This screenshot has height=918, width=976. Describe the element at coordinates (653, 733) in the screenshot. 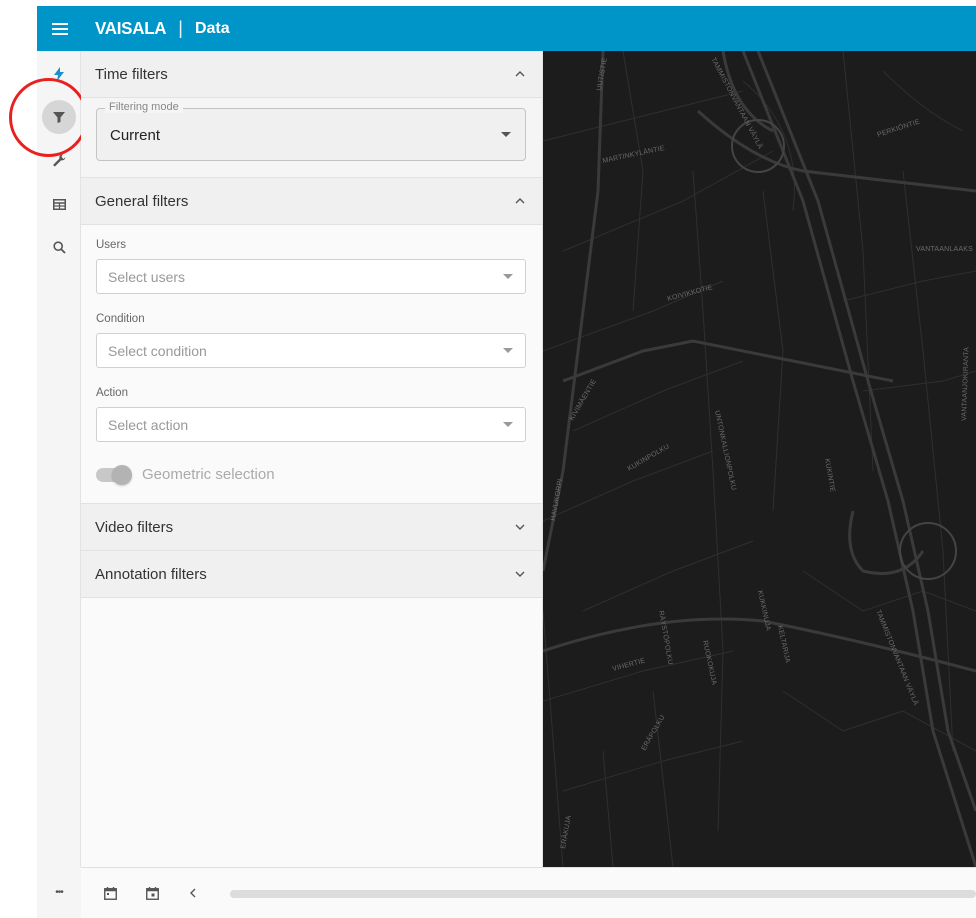

I see `street-label: ERÄPOLKU` at that location.